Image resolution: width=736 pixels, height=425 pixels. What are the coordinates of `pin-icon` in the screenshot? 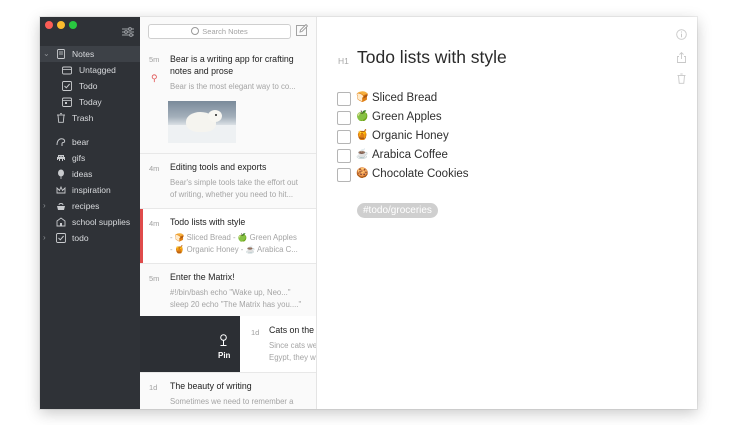 It's located at (223, 340).